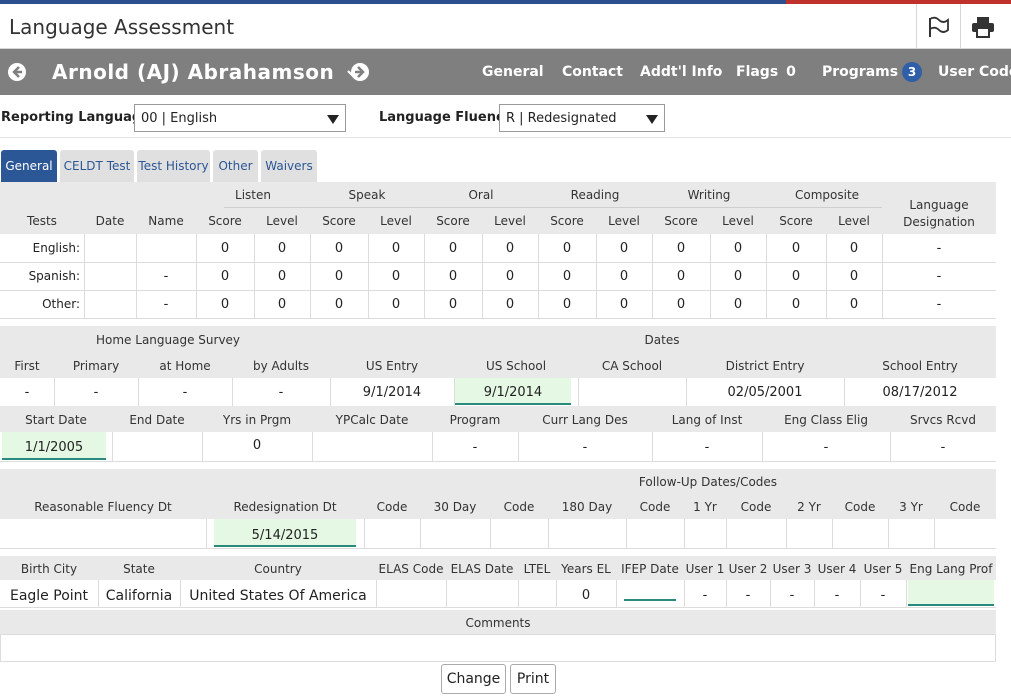  Describe the element at coordinates (29, 166) in the screenshot. I see `tab-general: General` at that location.